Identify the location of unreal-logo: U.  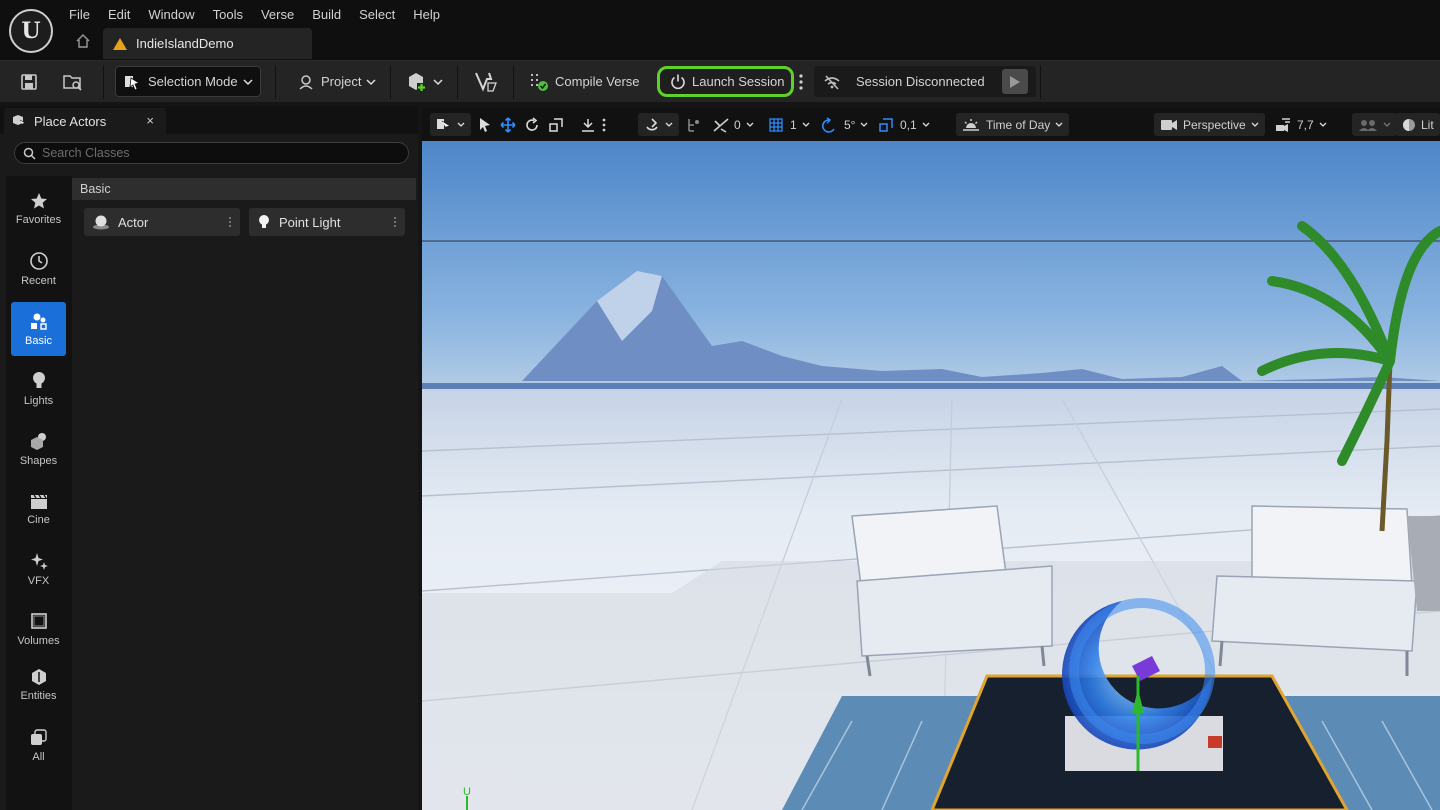
(31, 31).